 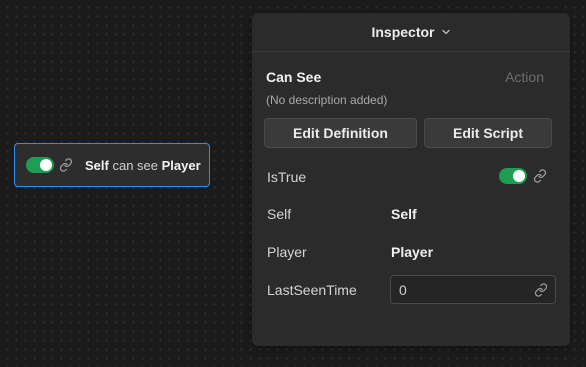 I want to click on inspector-title: Inspector, so click(x=403, y=32).